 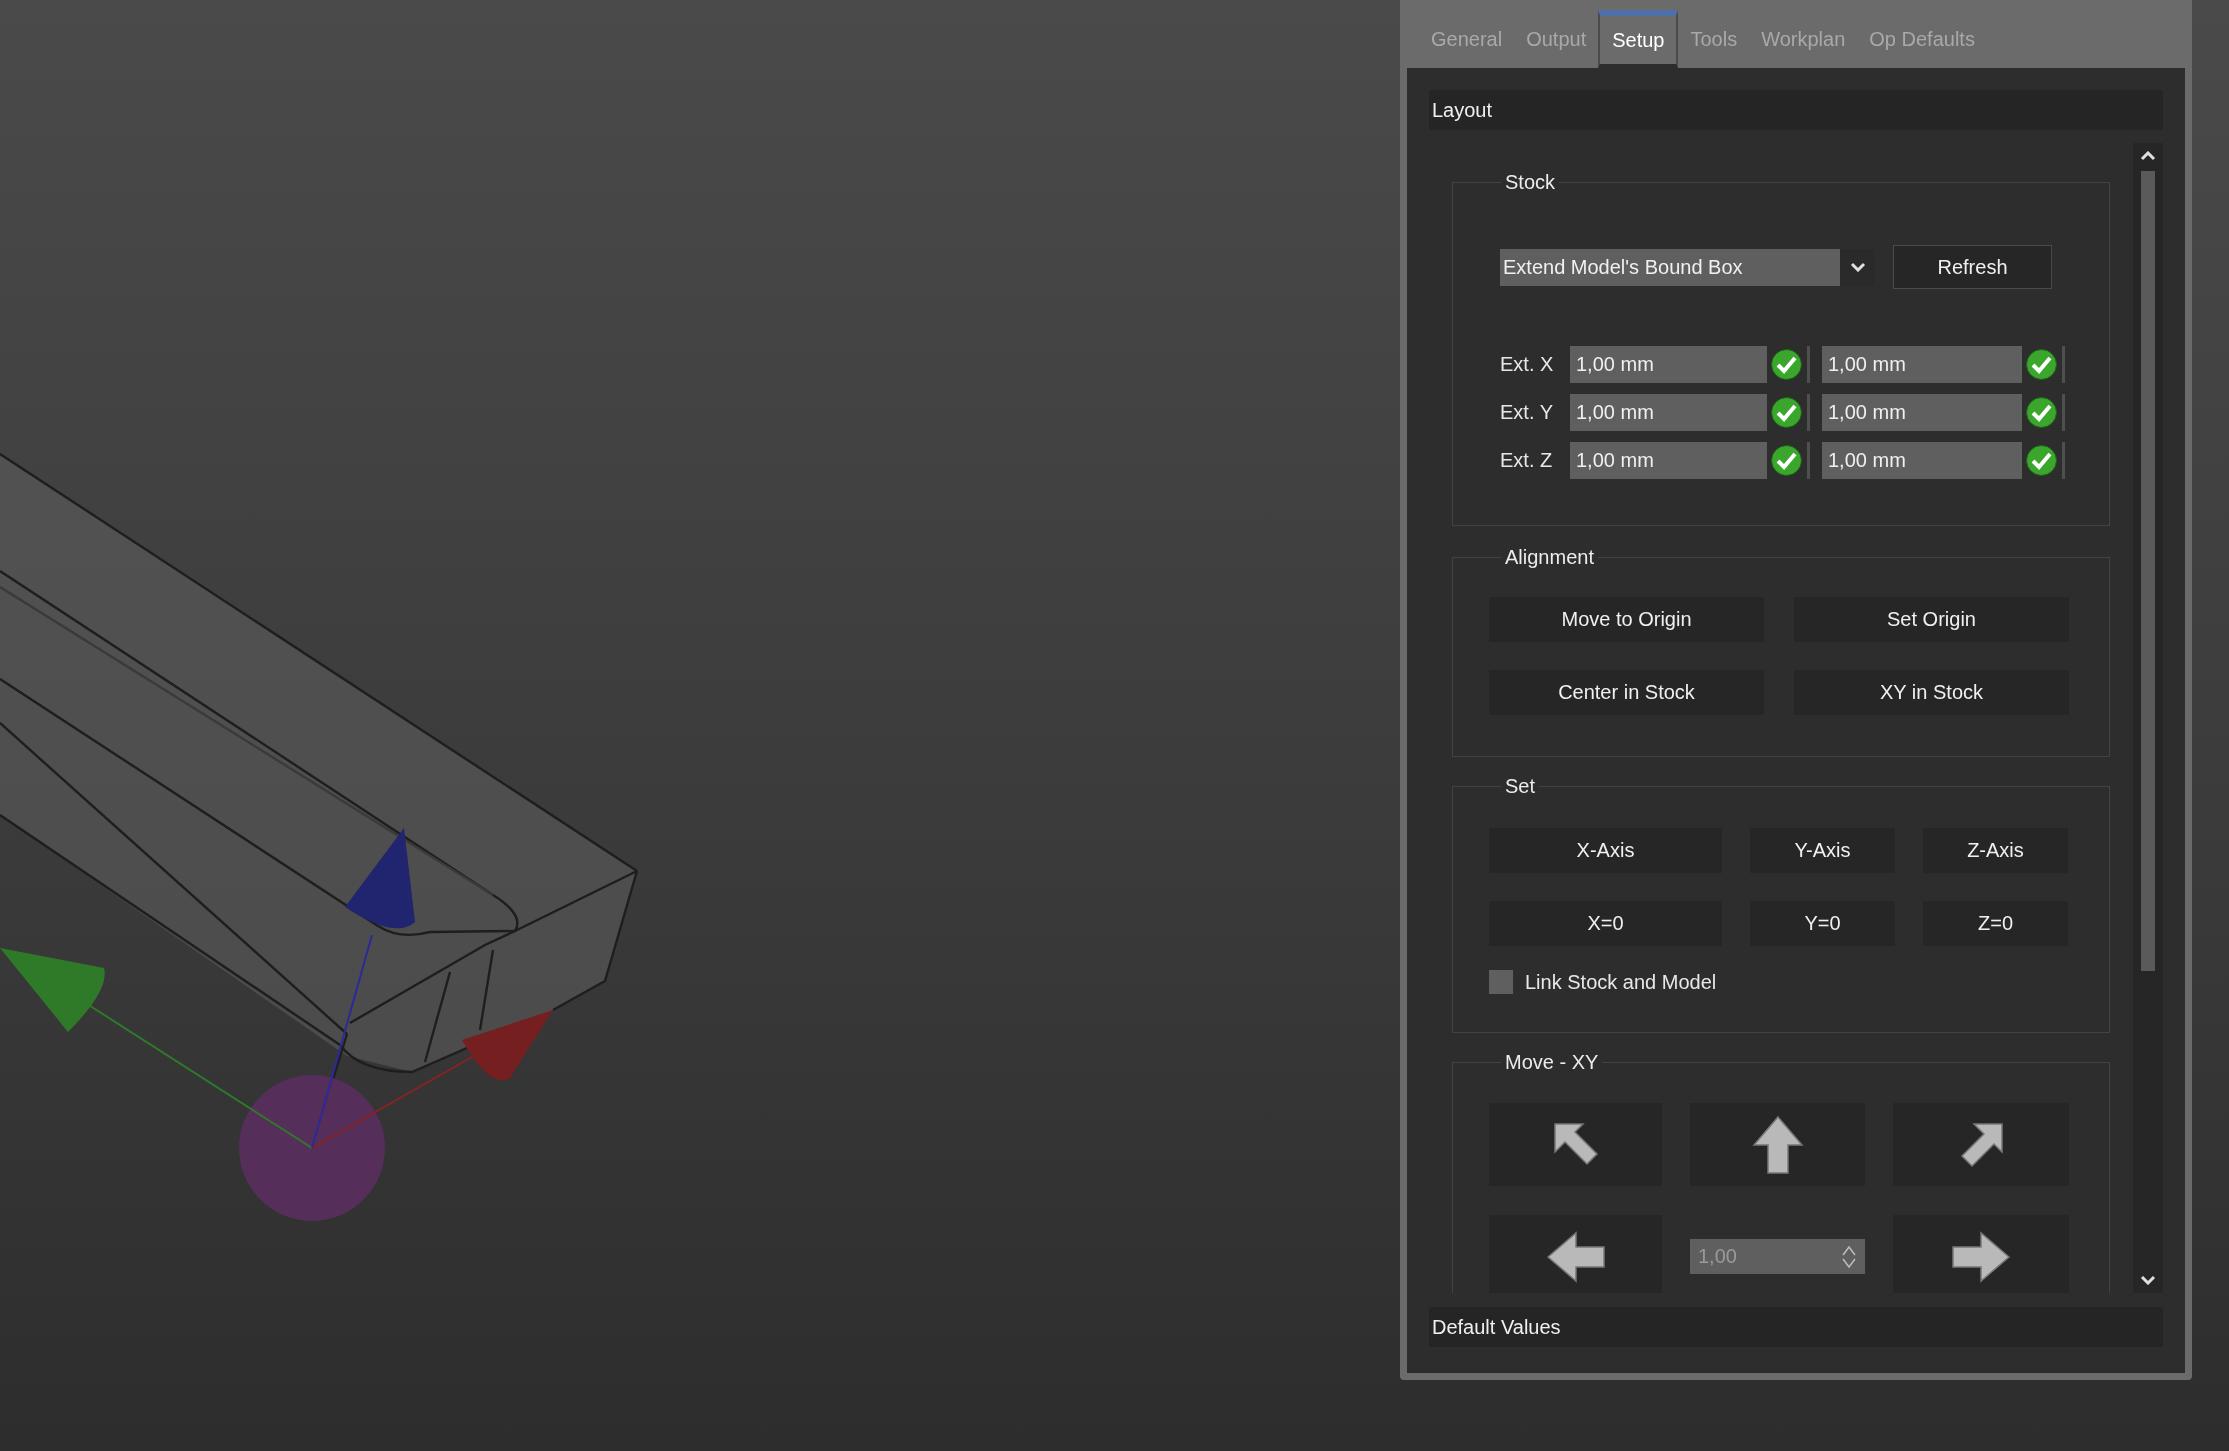 What do you see at coordinates (1972, 267) in the screenshot?
I see `refresh-button: Refresh` at bounding box center [1972, 267].